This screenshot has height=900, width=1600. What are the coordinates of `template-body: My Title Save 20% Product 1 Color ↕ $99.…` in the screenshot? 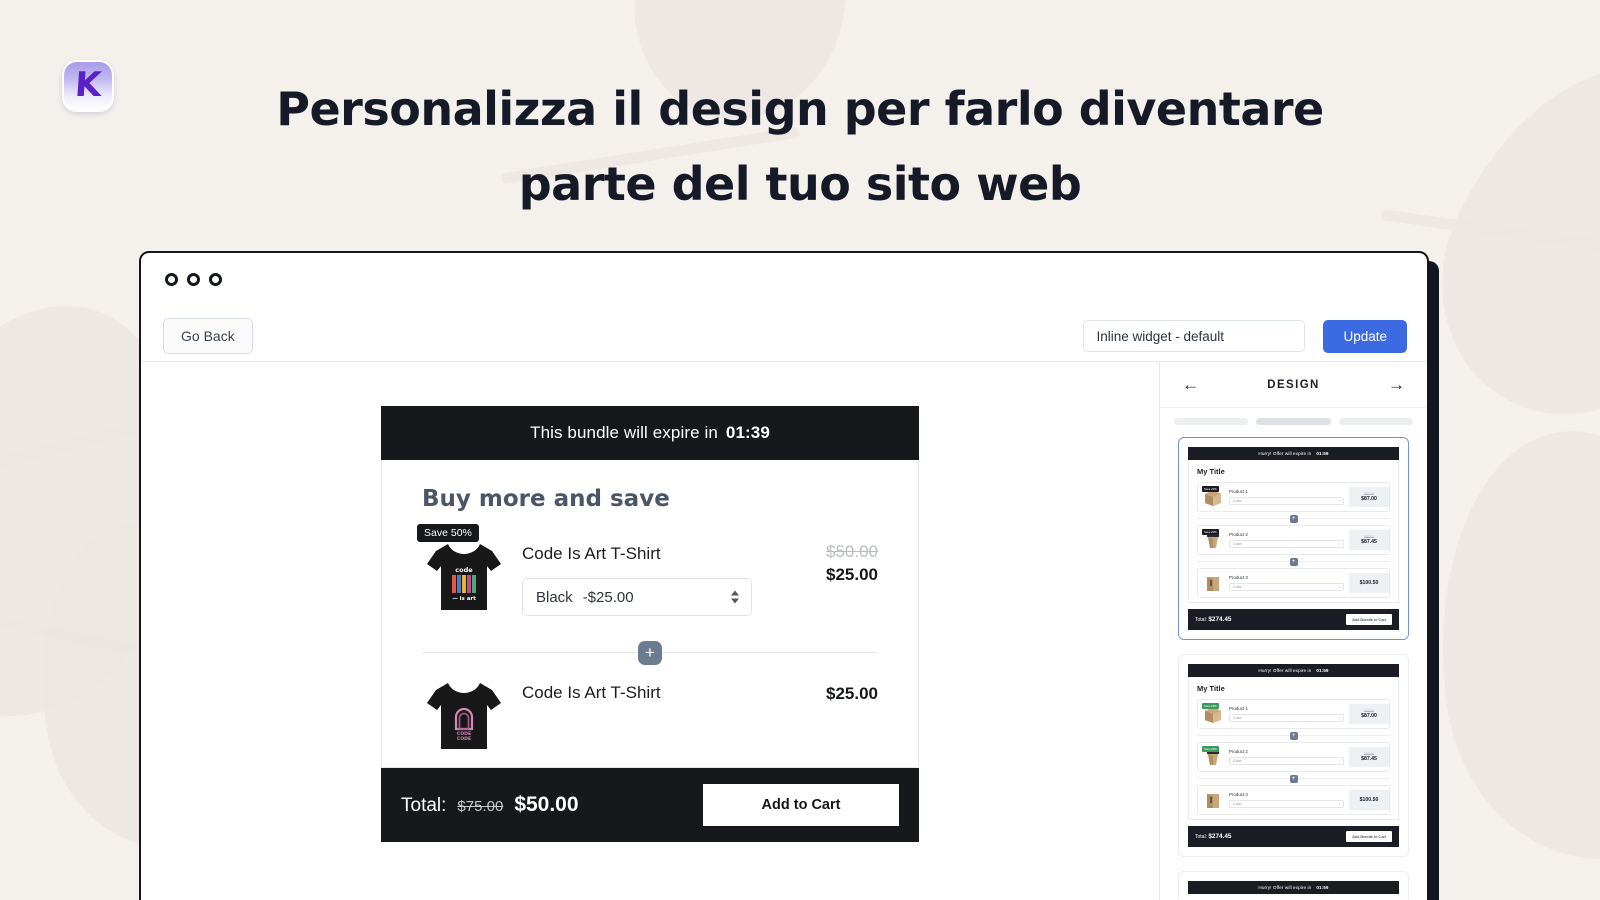 It's located at (1293, 748).